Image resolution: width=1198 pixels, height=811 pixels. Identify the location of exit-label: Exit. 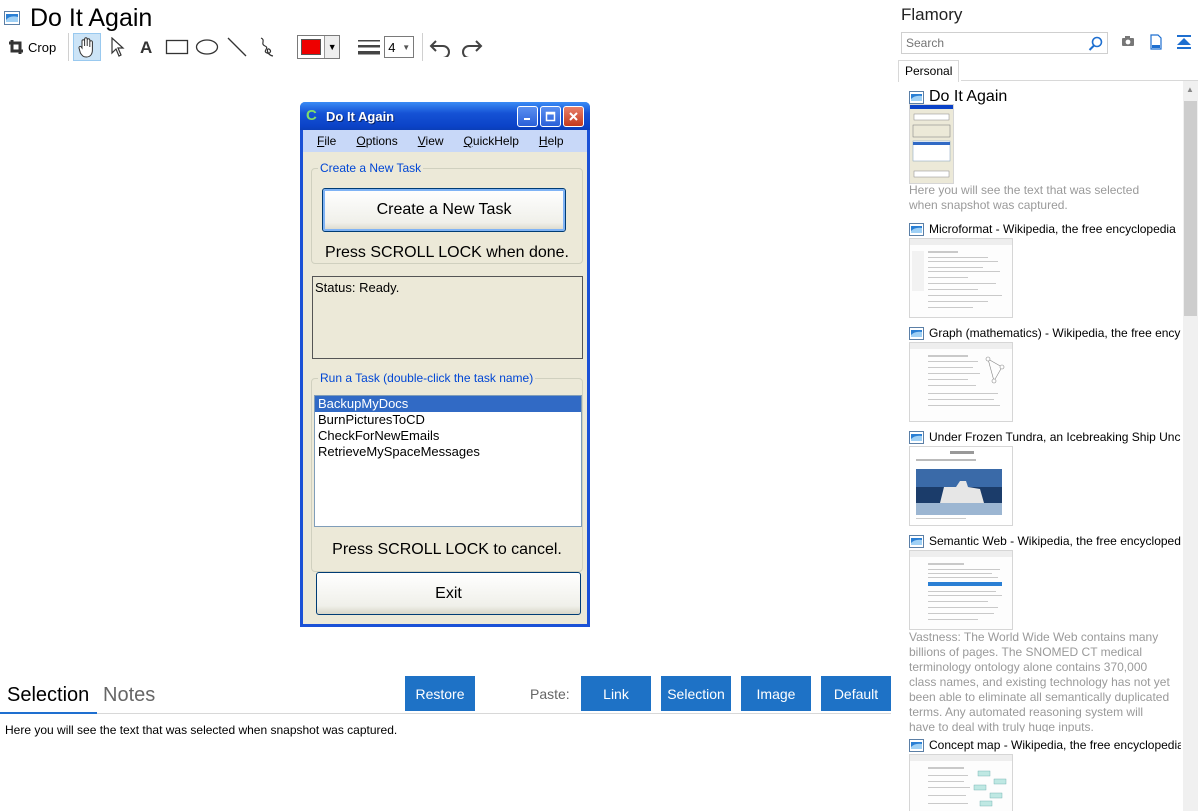
(448, 593).